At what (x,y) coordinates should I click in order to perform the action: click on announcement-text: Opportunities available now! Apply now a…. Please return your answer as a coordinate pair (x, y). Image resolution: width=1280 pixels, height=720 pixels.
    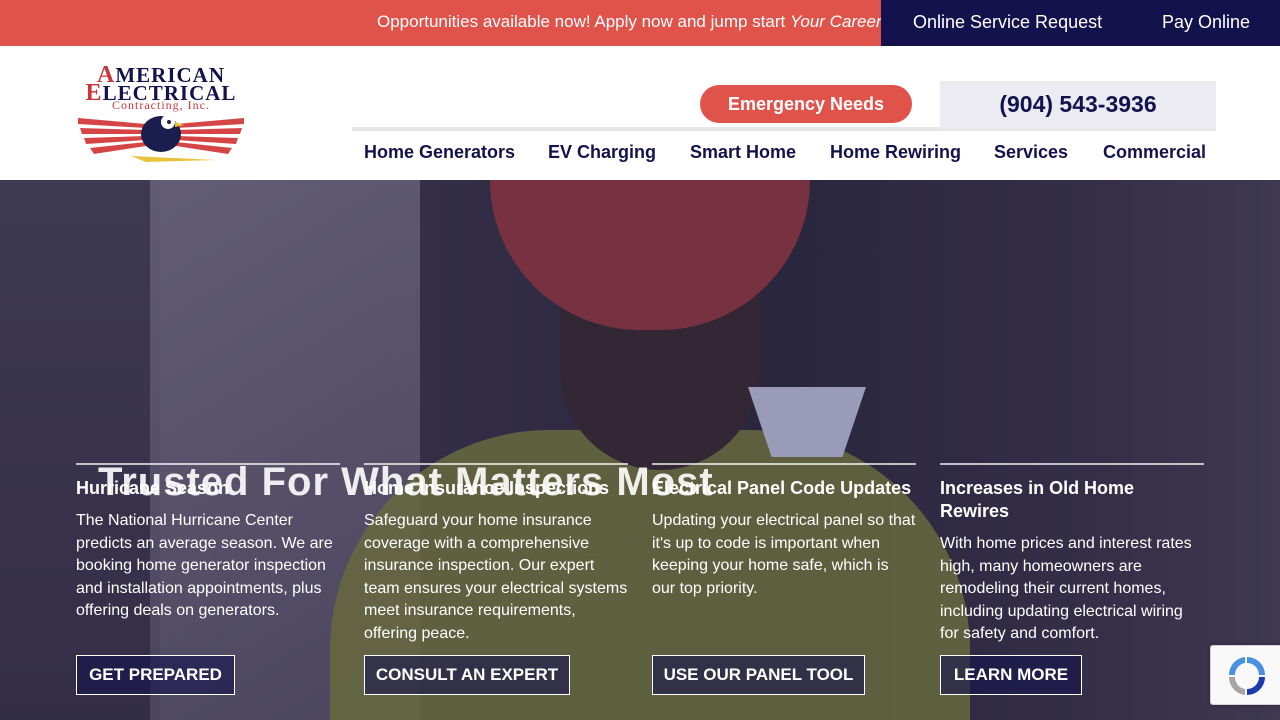
    Looking at the image, I should click on (583, 21).